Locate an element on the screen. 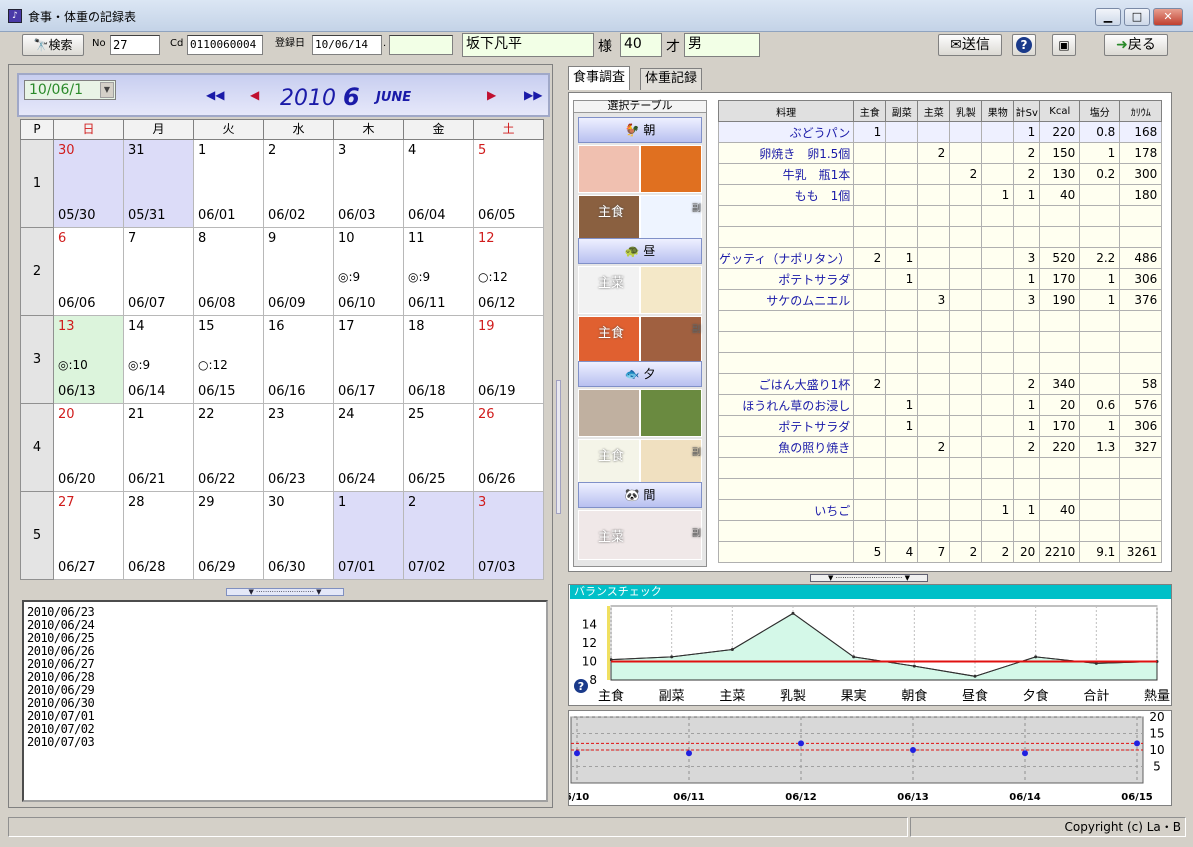 This screenshot has height=847, width=1193. dish-name-cell: ぶどうパン is located at coordinates (786, 132).